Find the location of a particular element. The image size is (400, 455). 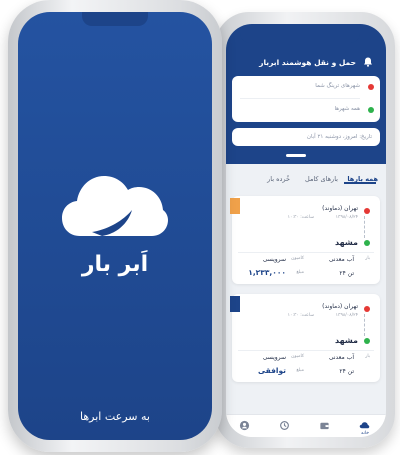

header-title: حمل و نقل هوشمند ابربار is located at coordinates (307, 62).